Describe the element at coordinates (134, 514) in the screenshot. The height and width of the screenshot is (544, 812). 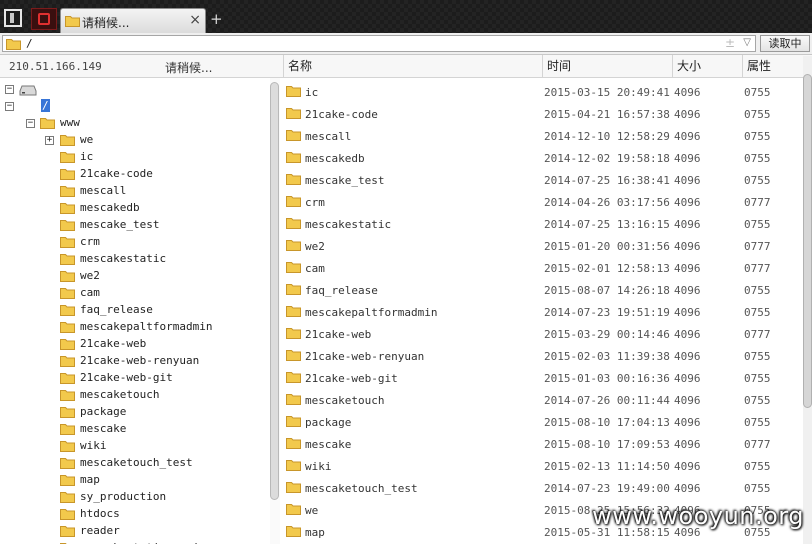
I see `tree-node: htdocs` at that location.